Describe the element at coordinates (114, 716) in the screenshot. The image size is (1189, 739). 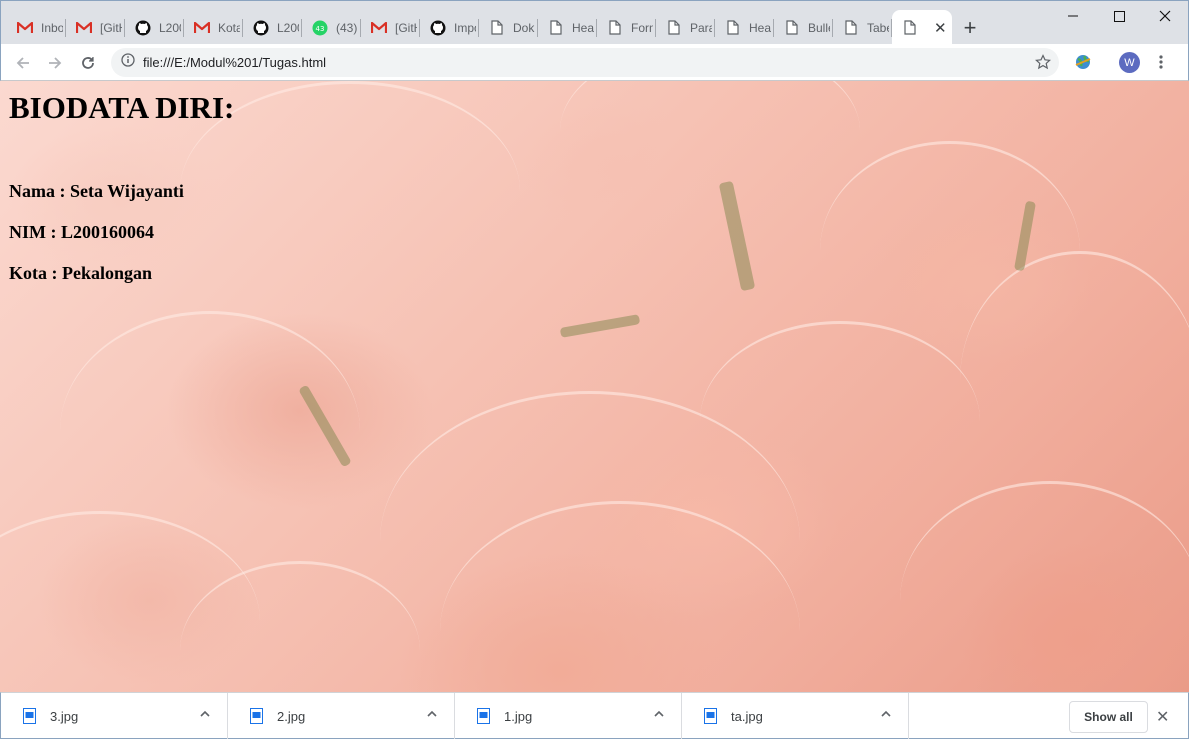
I see `download-item: 3.jpg` at that location.